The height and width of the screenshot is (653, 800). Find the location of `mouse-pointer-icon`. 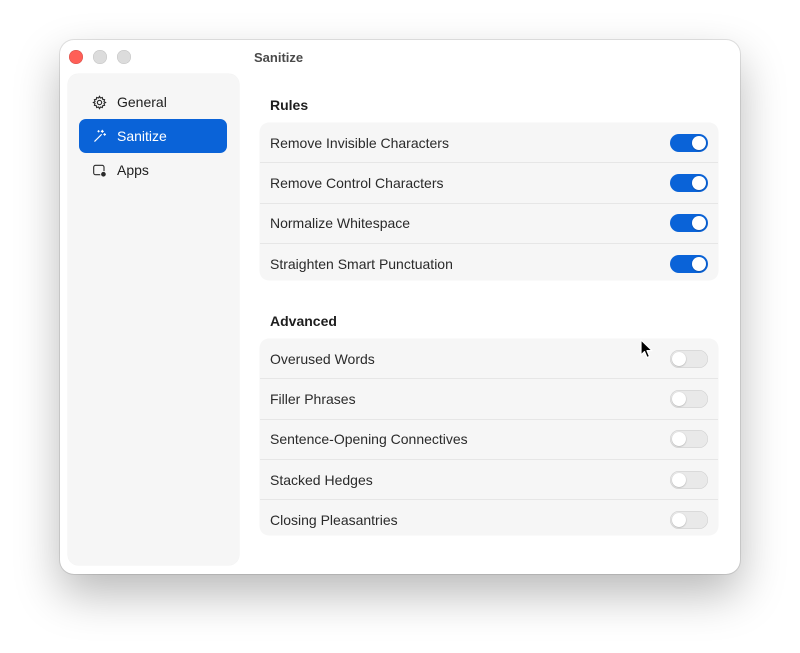

mouse-pointer-icon is located at coordinates (646, 349).